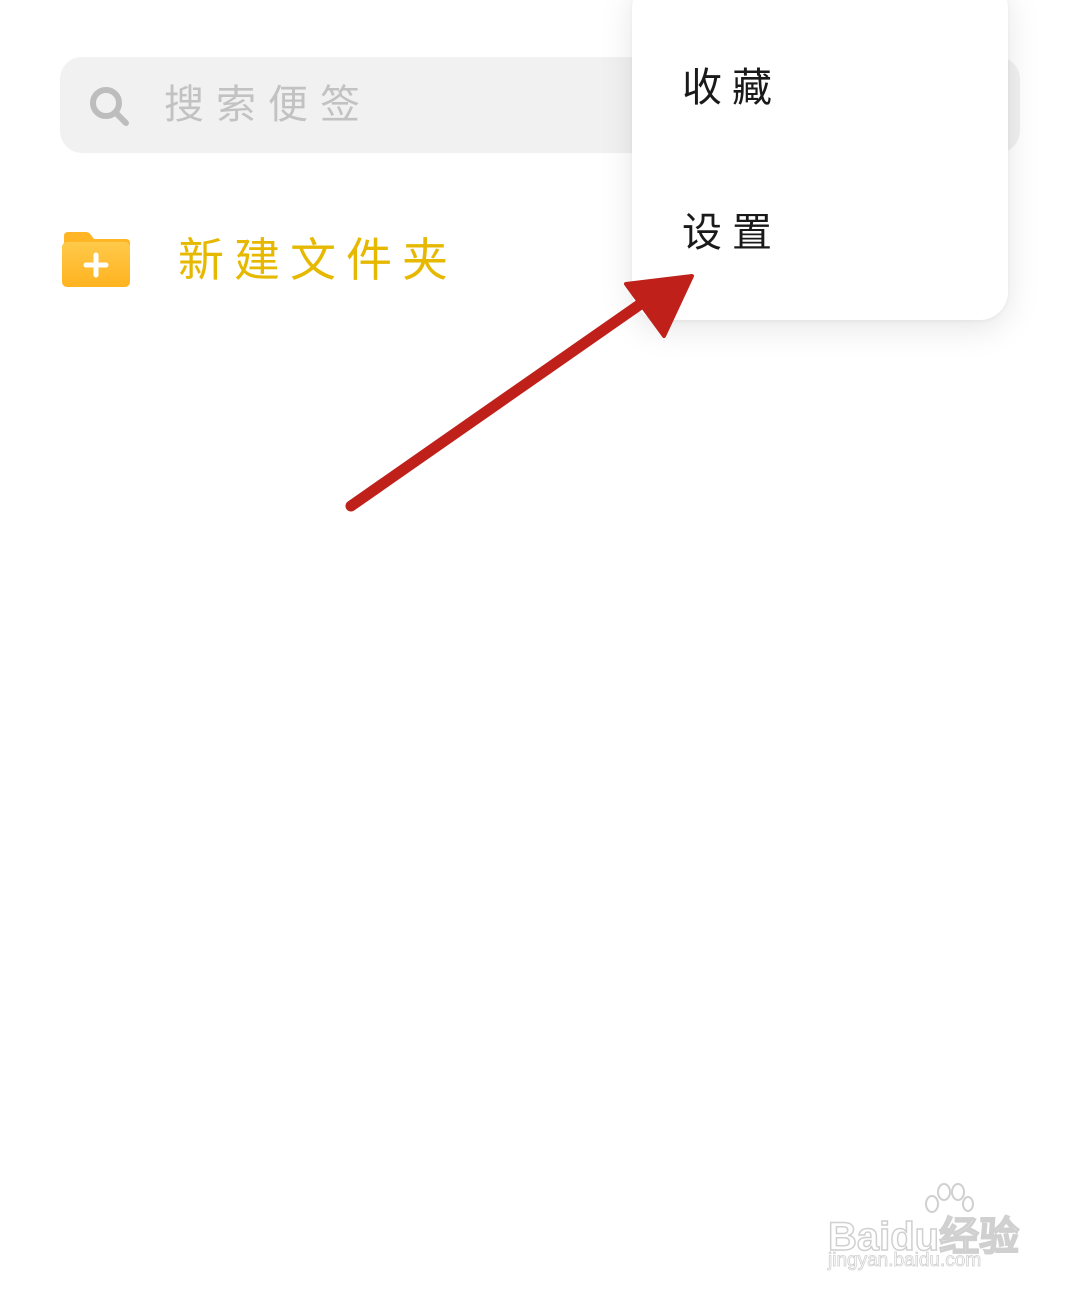 The width and height of the screenshot is (1080, 1300). Describe the element at coordinates (905, 1261) in the screenshot. I see `watermark-url: jingyan.baidu.com` at that location.